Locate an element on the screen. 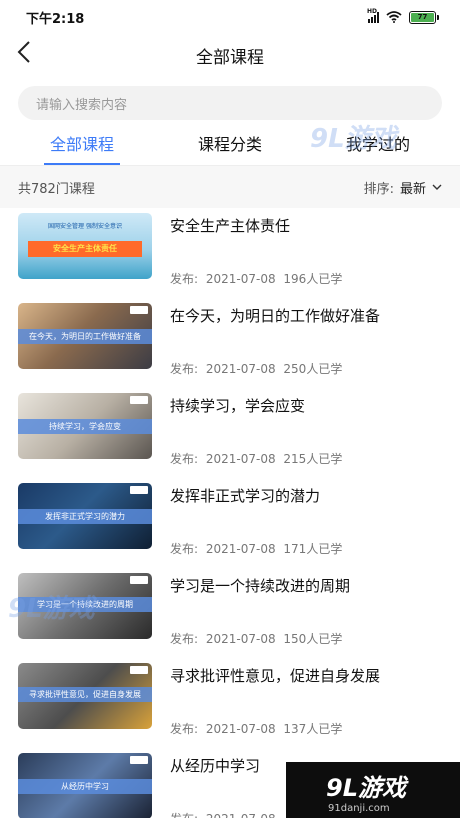  course-title: 寻求批评性意见，促进自身发展 is located at coordinates (275, 676).